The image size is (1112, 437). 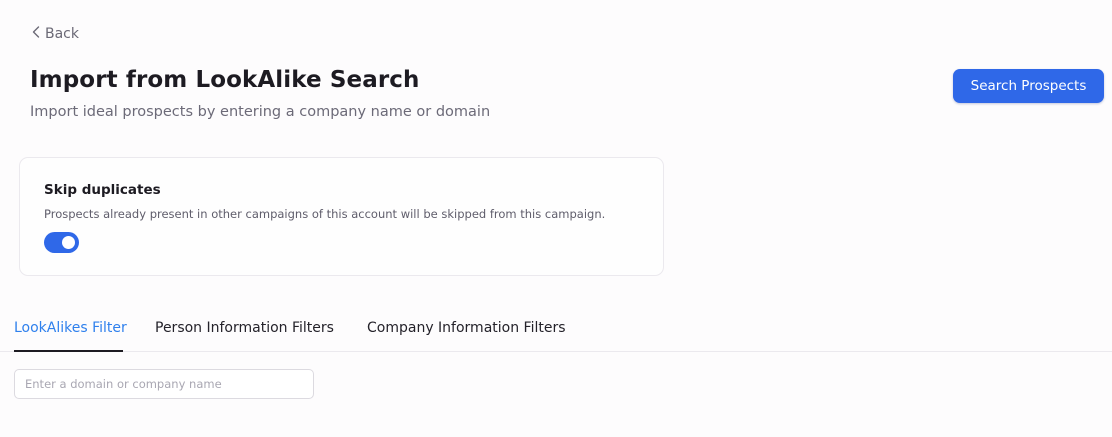 I want to click on back-link: Back, so click(x=55, y=34).